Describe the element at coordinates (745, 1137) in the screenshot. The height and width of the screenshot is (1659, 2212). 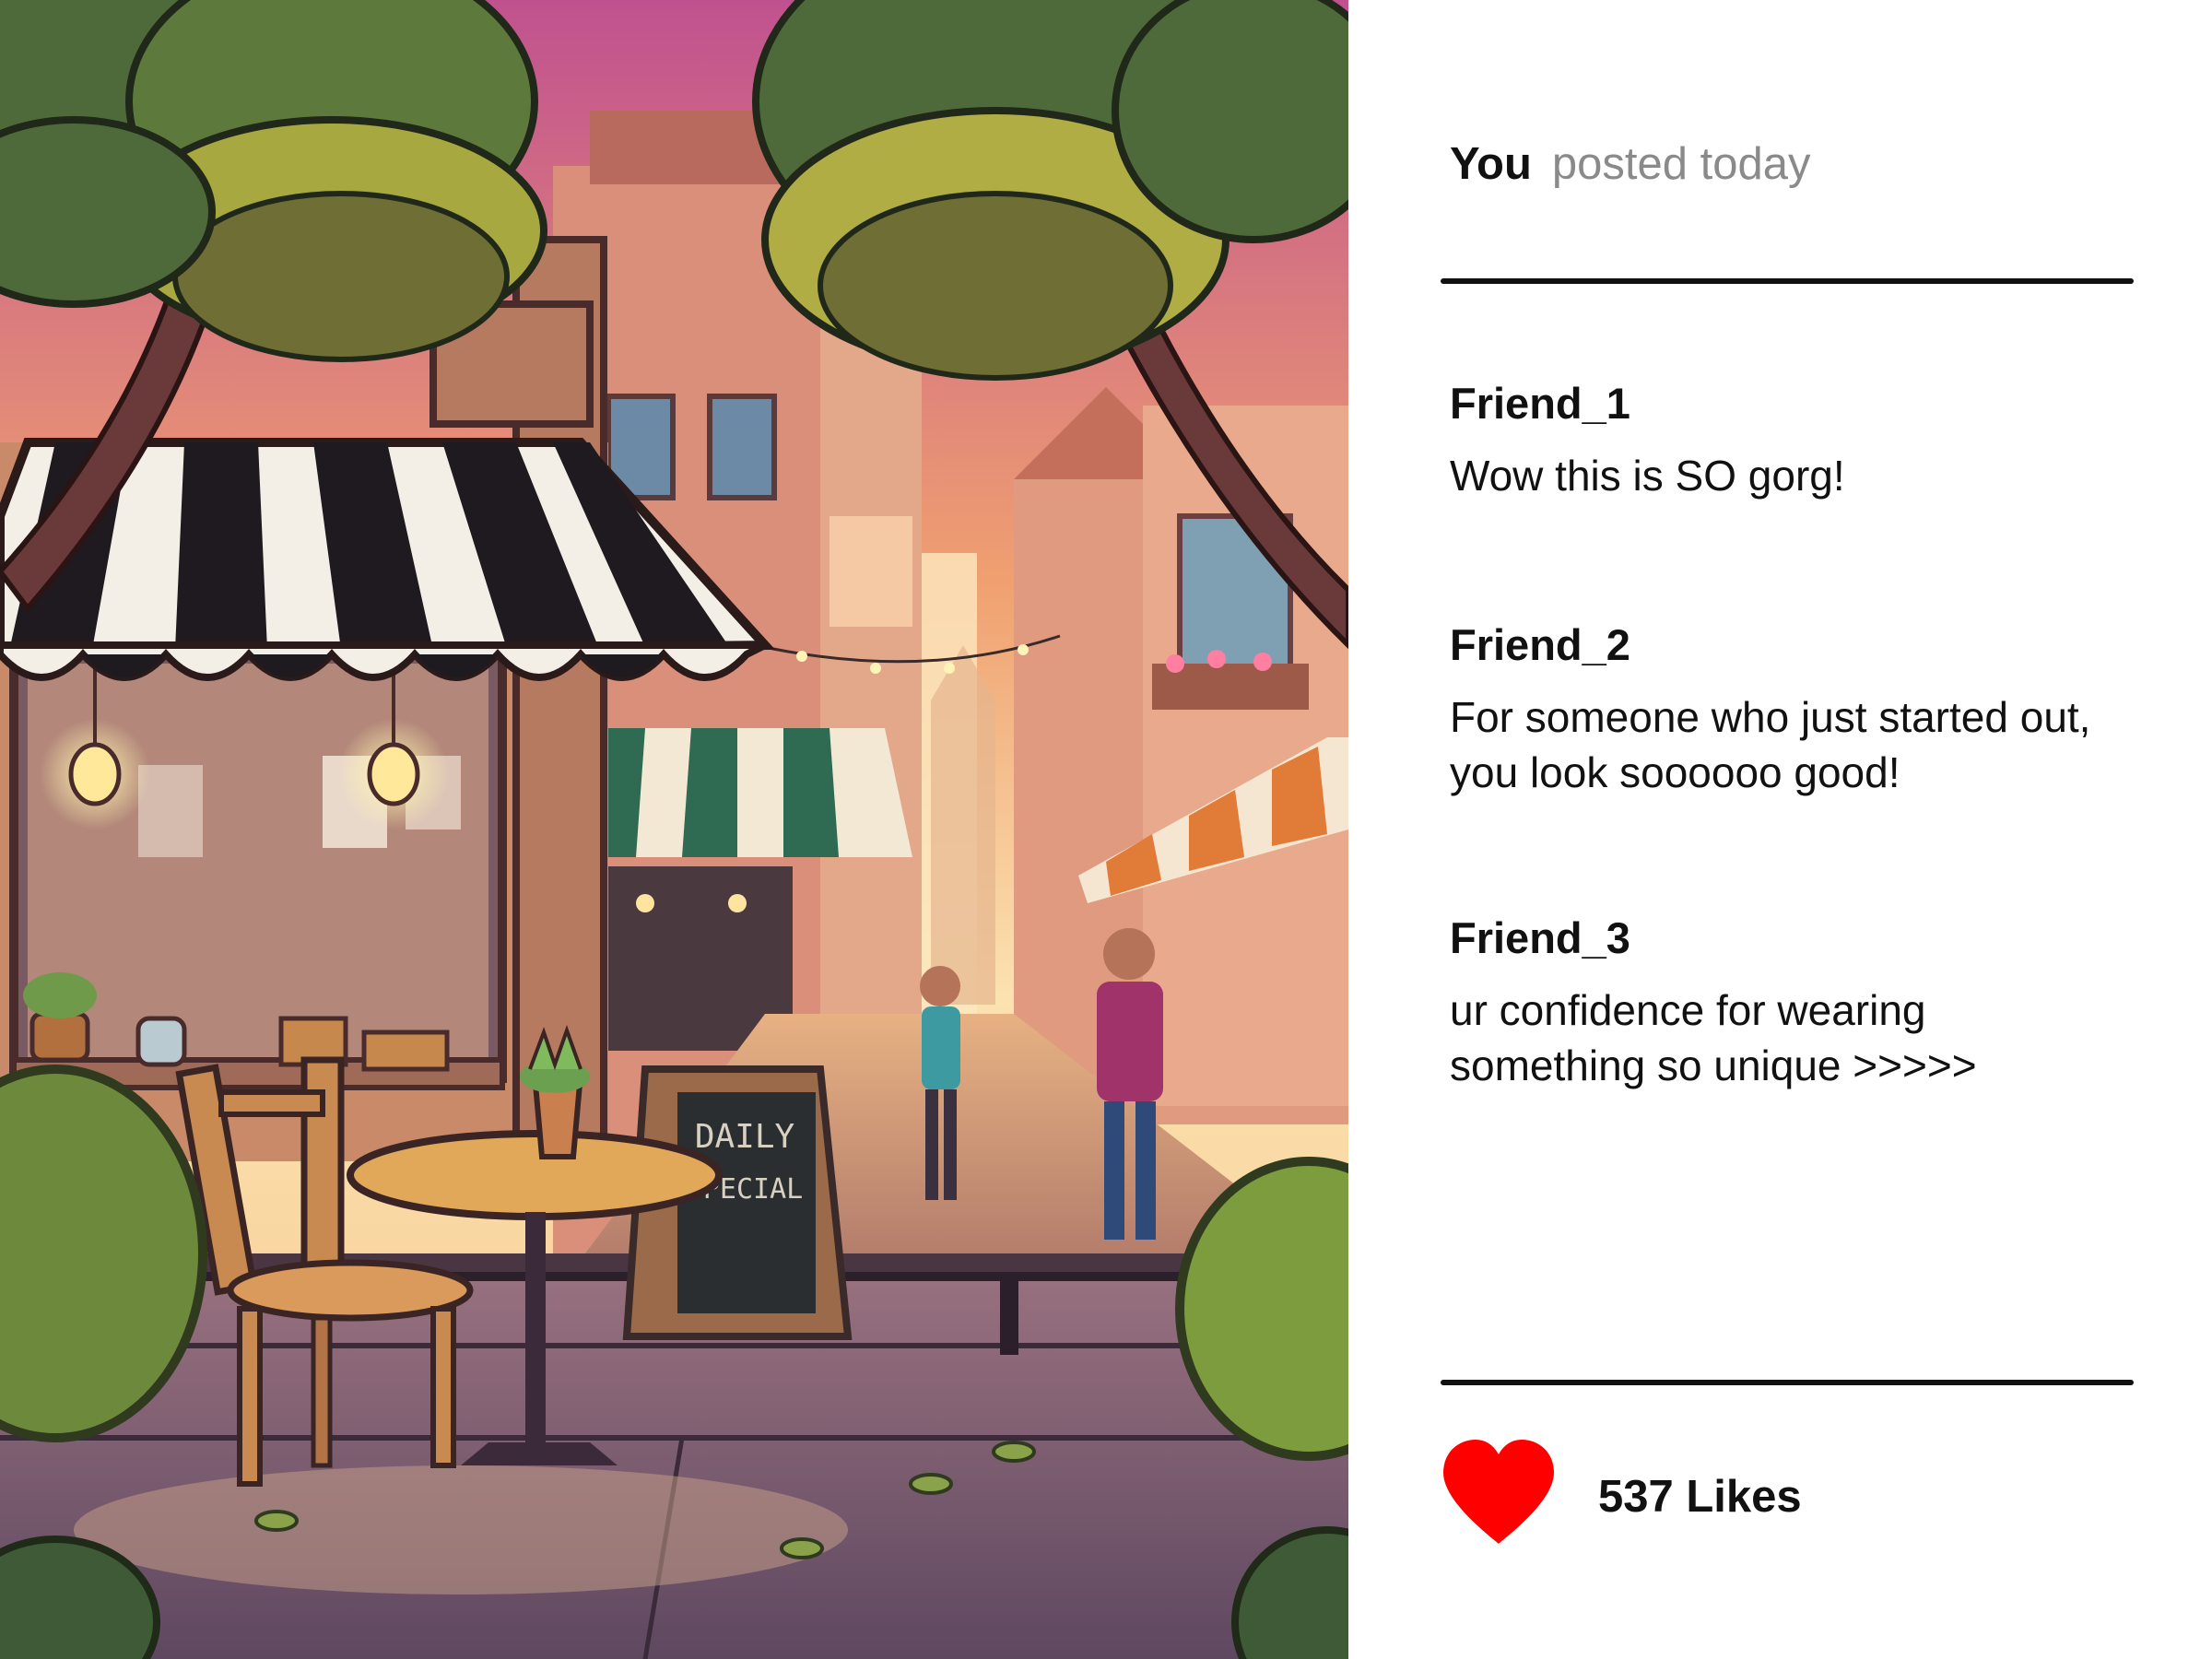
I see `sign-text-daily: DAILY` at that location.